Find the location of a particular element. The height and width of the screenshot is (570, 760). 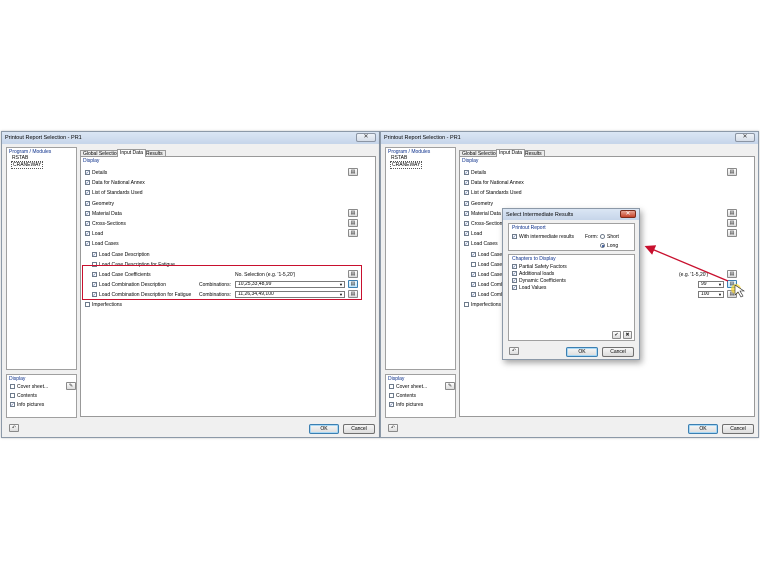

lco-description-row: ✓ Load Combi is located at coordinates (488, 284).